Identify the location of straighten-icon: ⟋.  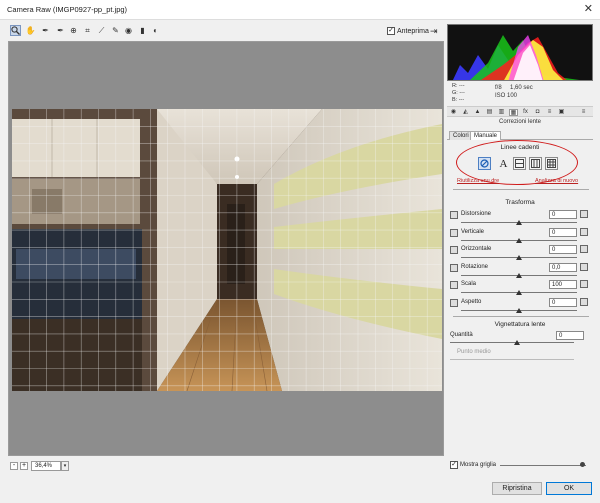
(101, 30).